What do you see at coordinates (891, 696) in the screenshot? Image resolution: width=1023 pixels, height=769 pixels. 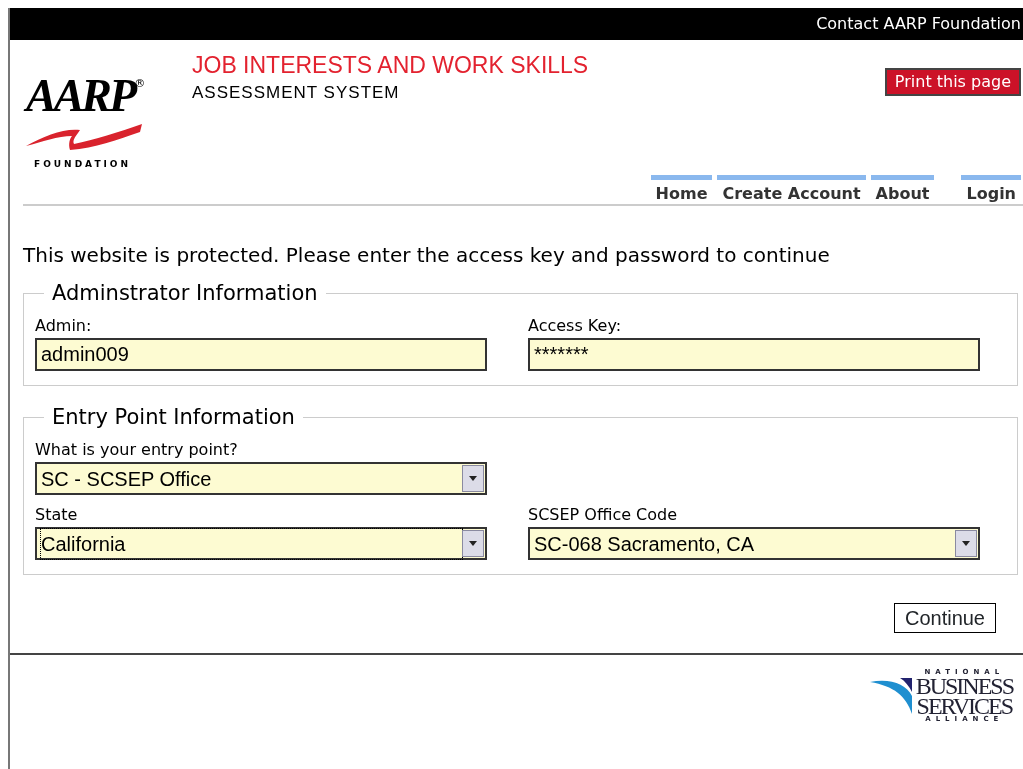 I see `swoosh-icon` at bounding box center [891, 696].